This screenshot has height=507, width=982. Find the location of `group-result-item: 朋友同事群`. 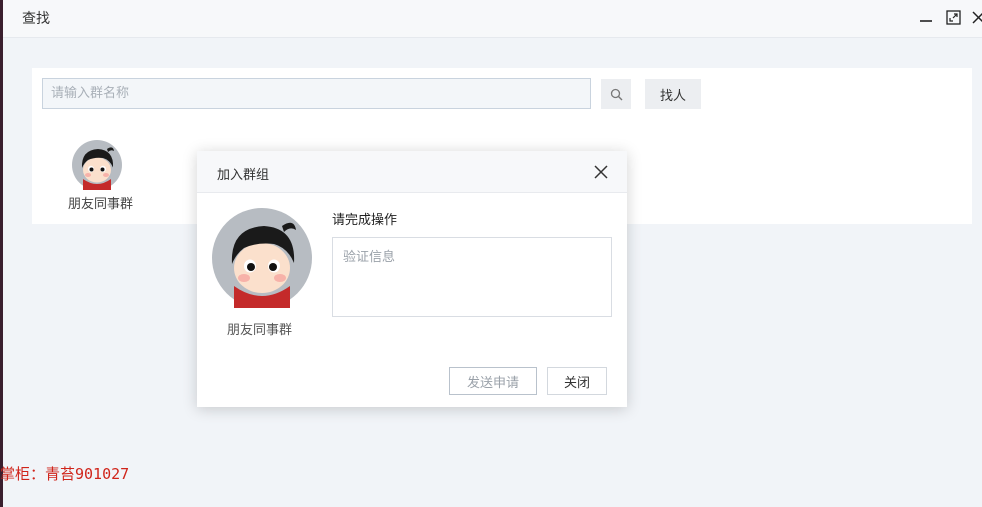

group-result-item: 朋友同事群 is located at coordinates (108, 176).